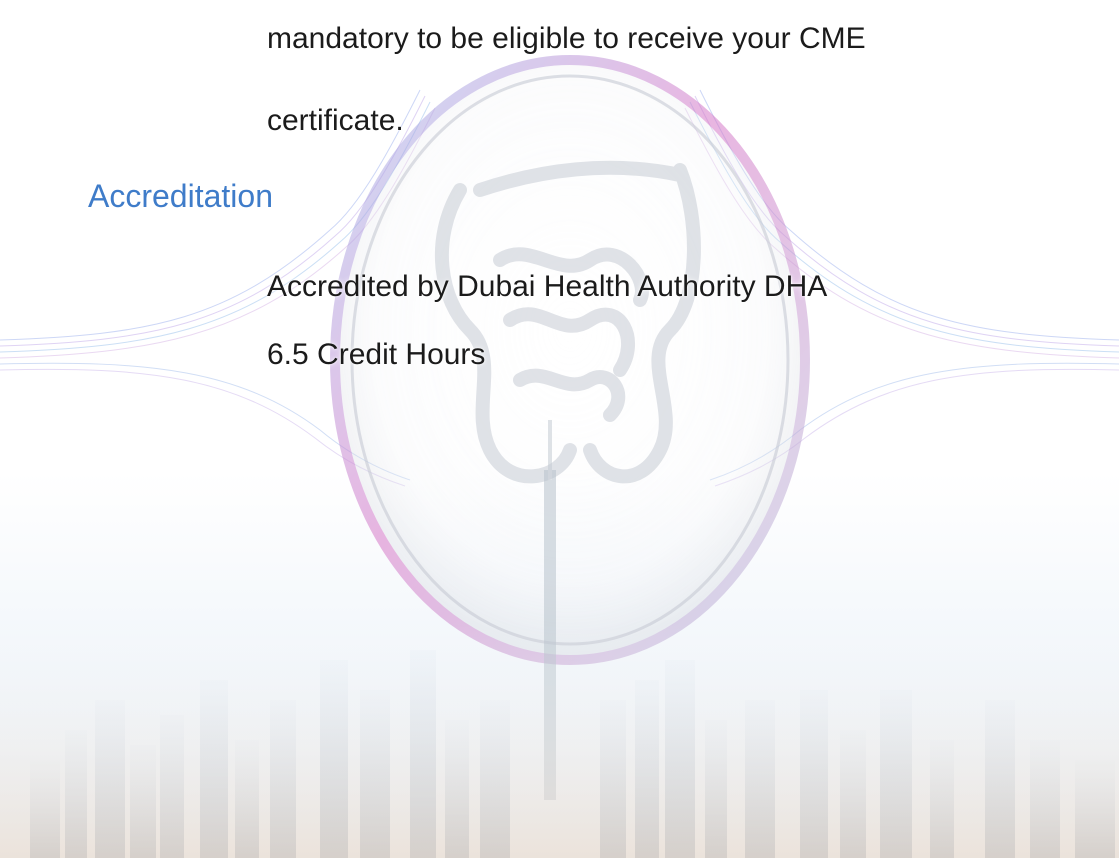 This screenshot has height=858, width=1119. What do you see at coordinates (547, 286) in the screenshot?
I see `accreditation-body-text: Accredited by Dubai Health Authority DHA` at bounding box center [547, 286].